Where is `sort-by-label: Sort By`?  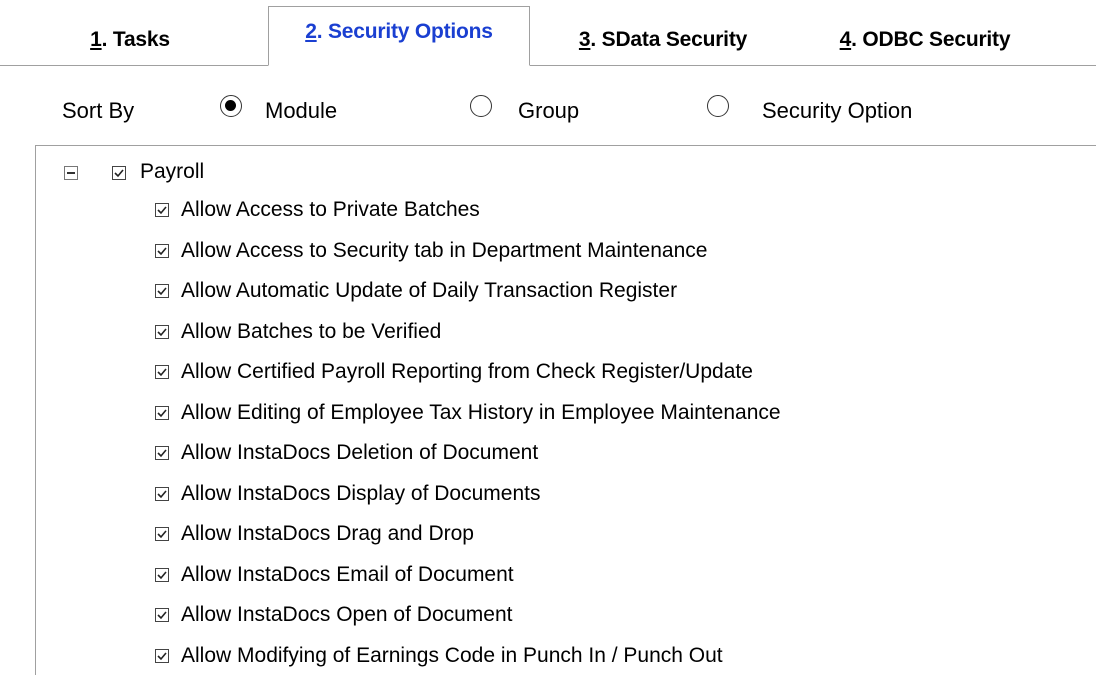 sort-by-label: Sort By is located at coordinates (98, 110).